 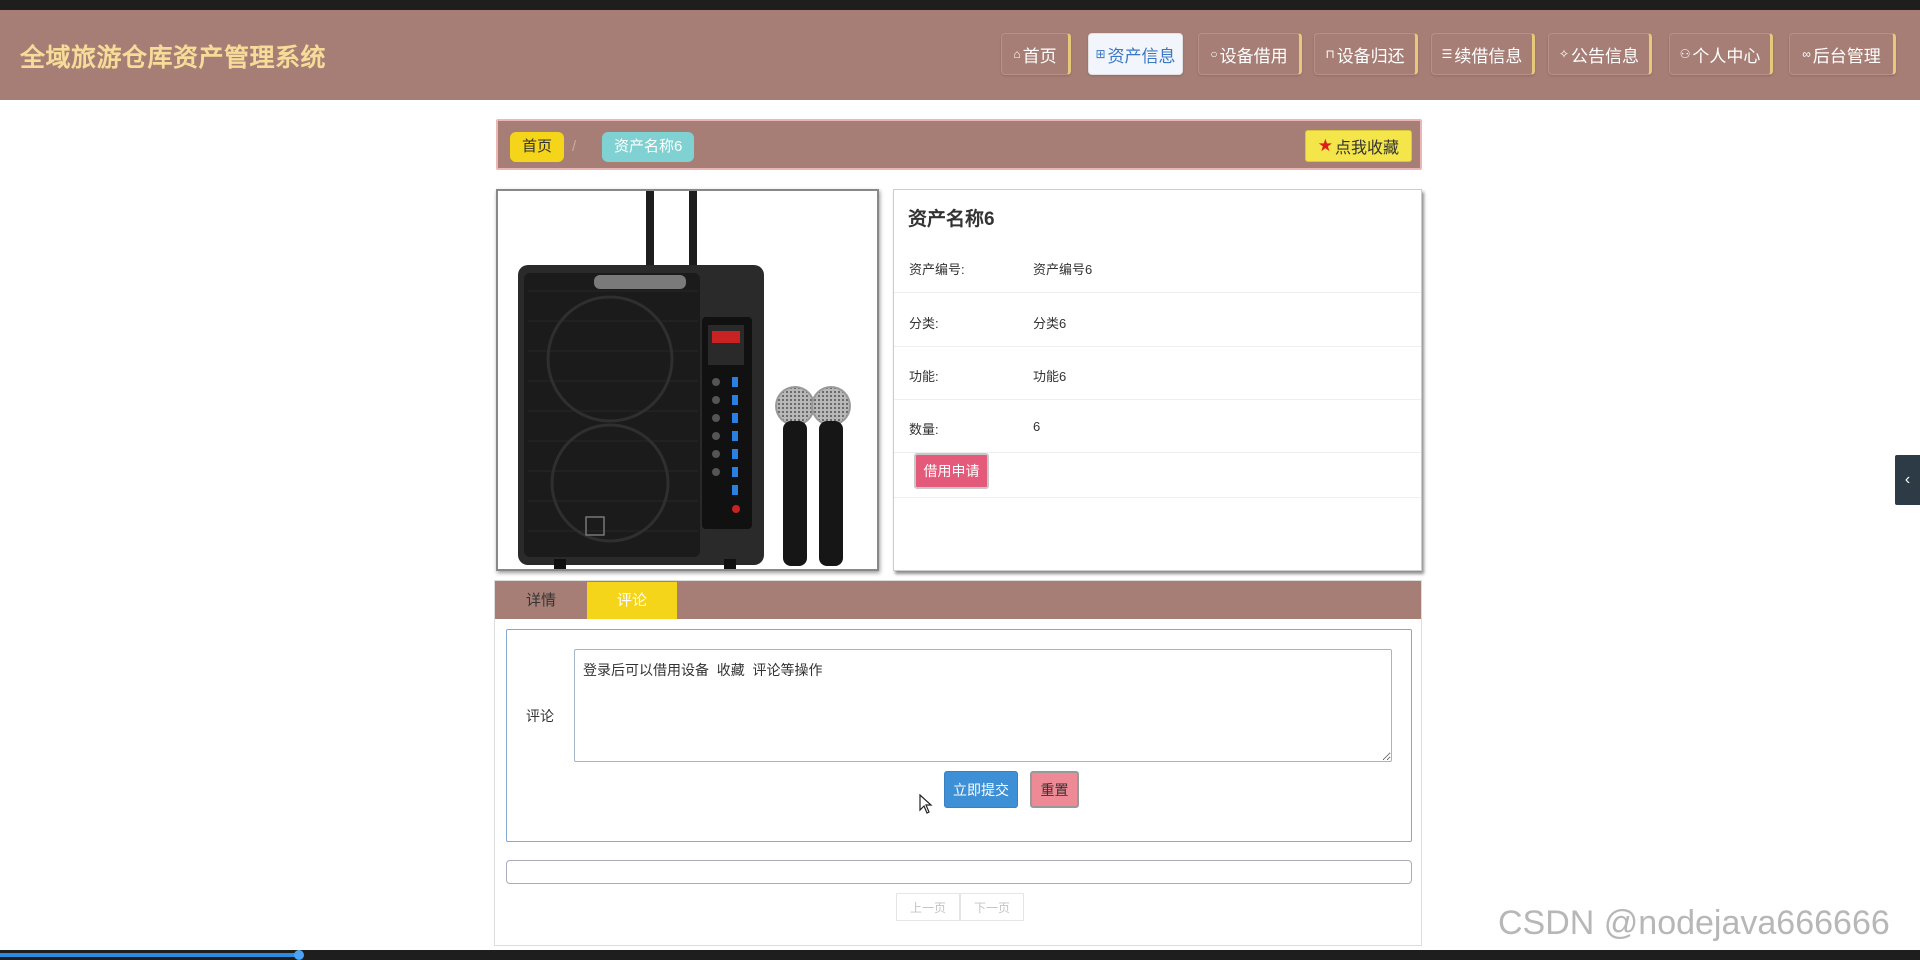 What do you see at coordinates (1157, 426) in the screenshot?
I see `info-row-quantity: 数量: 6` at bounding box center [1157, 426].